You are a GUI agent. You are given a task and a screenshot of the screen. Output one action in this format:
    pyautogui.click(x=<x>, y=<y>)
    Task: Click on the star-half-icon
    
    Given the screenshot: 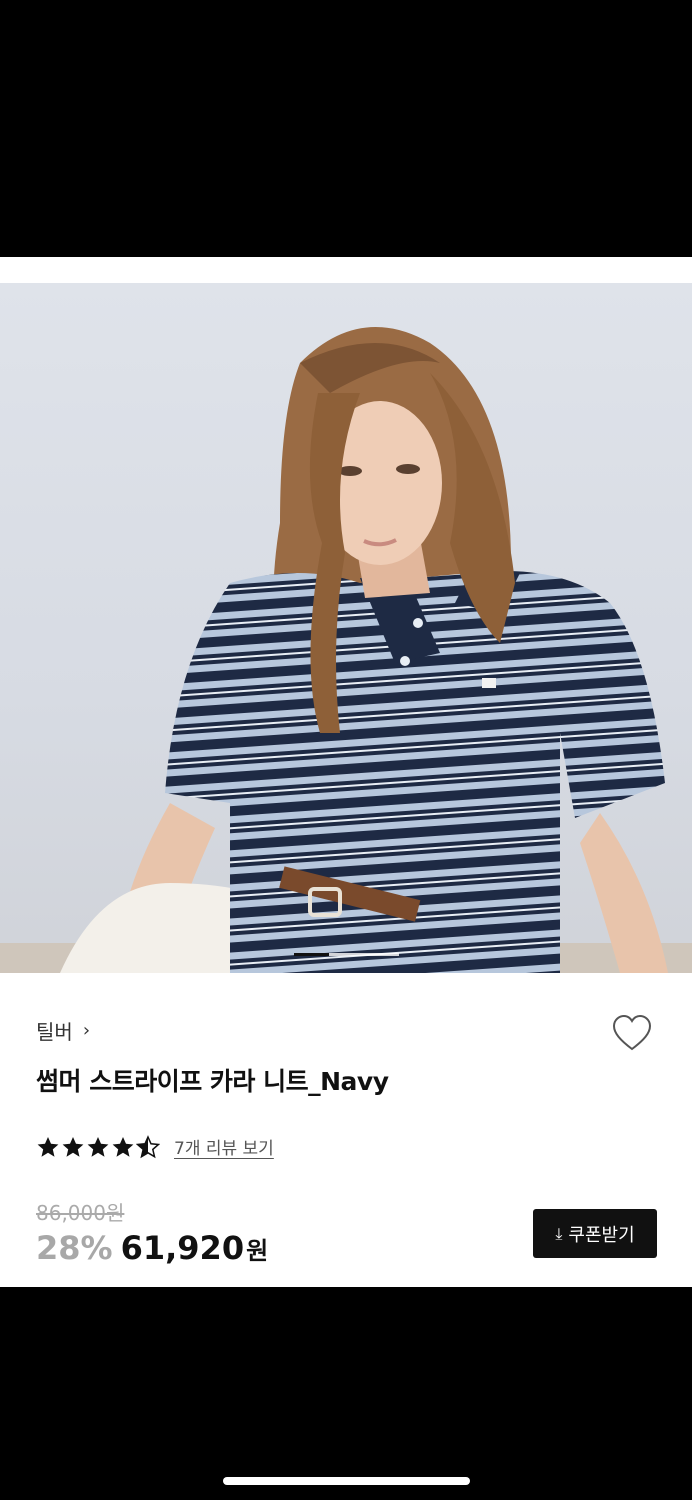 What is the action you would take?
    pyautogui.click(x=148, y=1146)
    